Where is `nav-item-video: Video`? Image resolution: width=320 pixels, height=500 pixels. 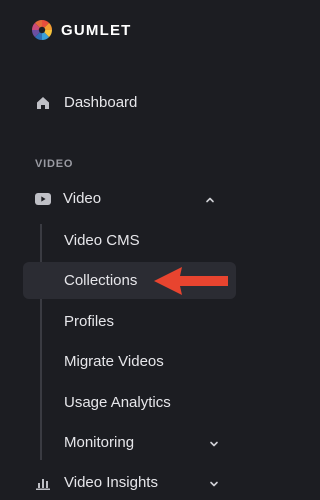
nav-item-video: Video is located at coordinates (68, 198).